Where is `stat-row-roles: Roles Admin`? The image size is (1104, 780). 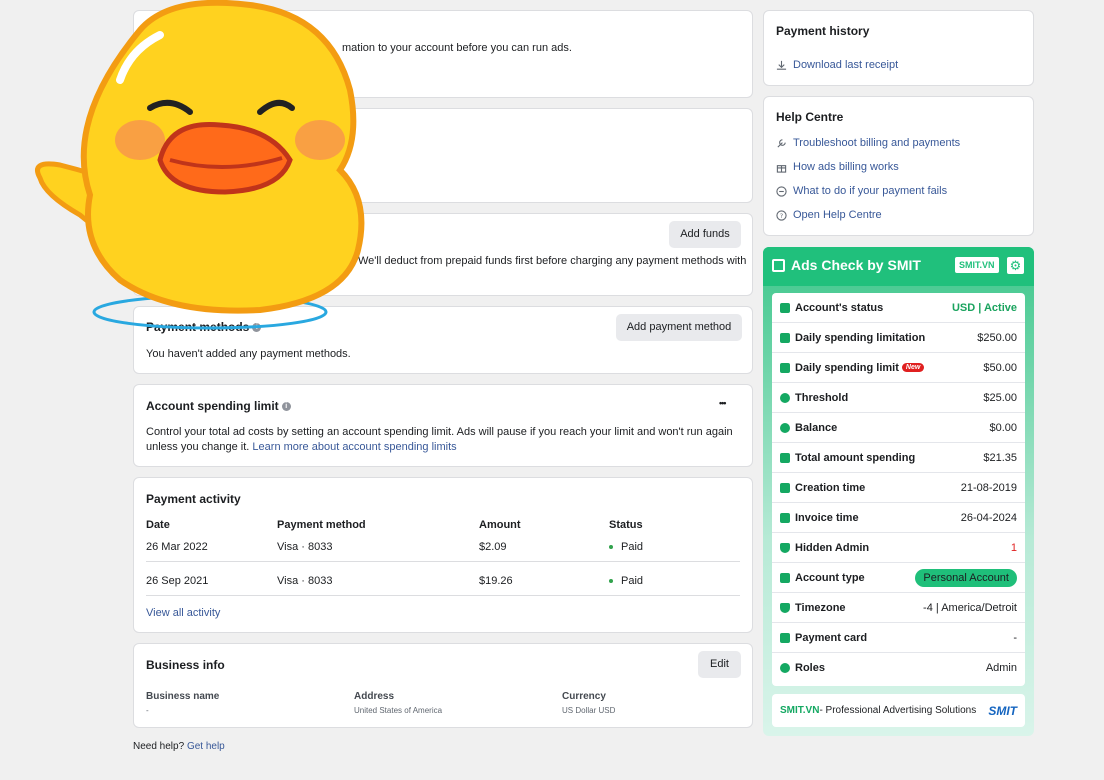 stat-row-roles: Roles Admin is located at coordinates (898, 668).